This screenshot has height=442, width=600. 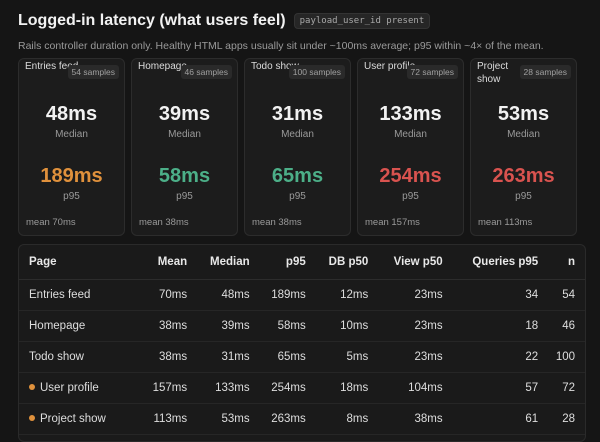 I want to click on table-row: Todo show 38ms 31ms 65ms 5ms 23ms 22 100, so click(x=302, y=357).